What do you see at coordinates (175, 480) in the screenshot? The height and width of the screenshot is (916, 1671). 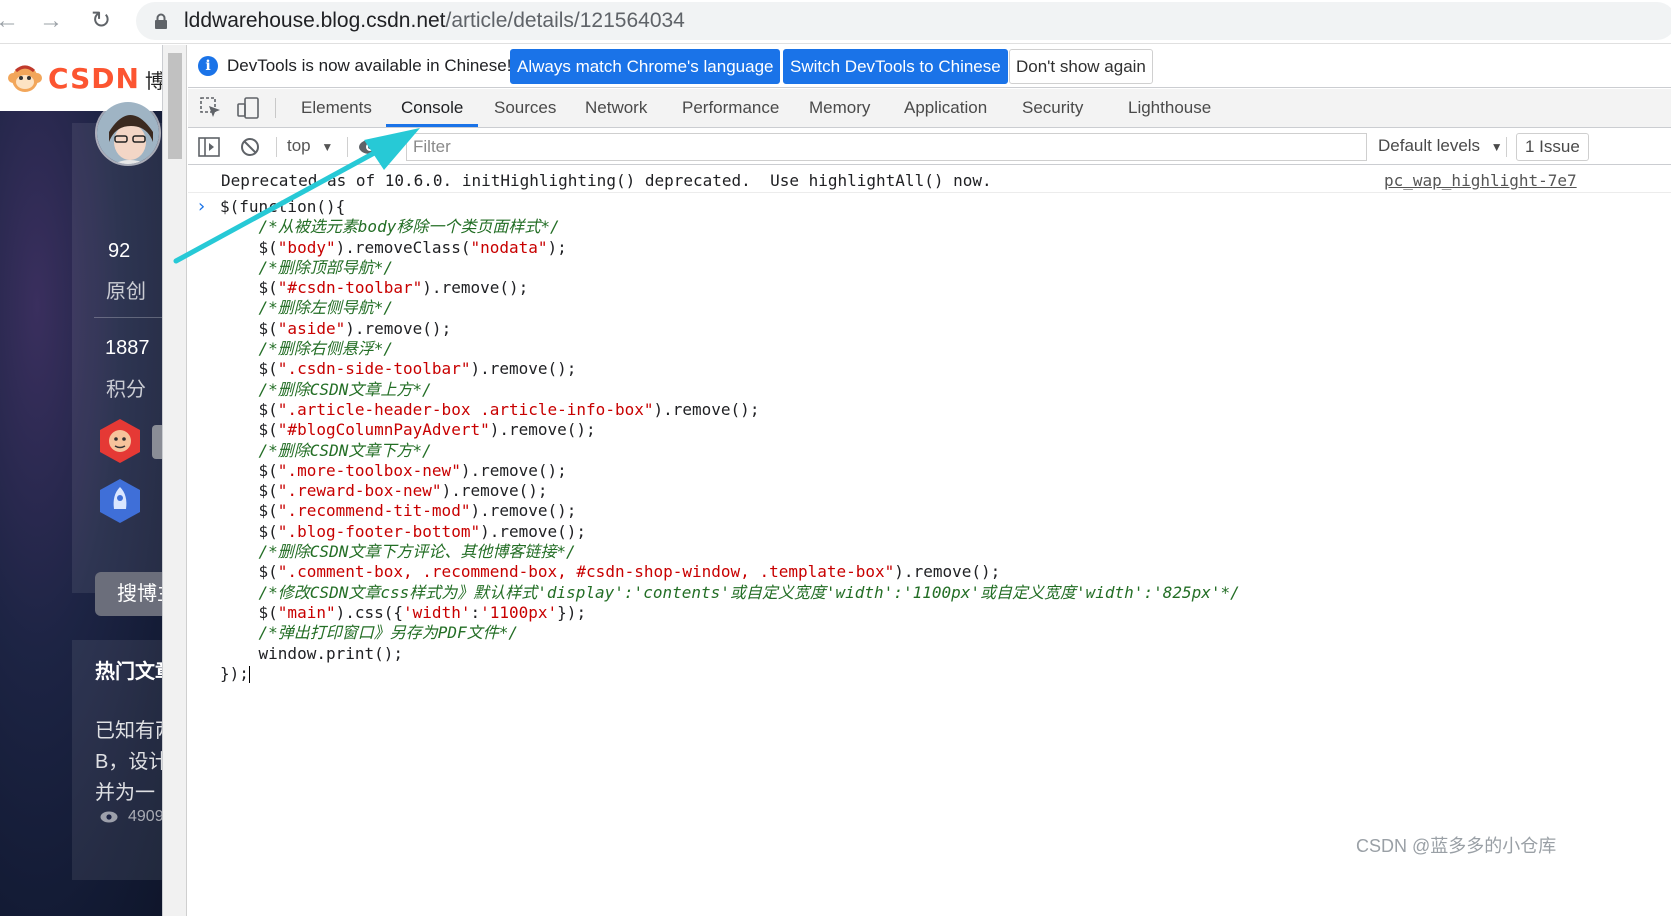 I see `page-scrollbar` at bounding box center [175, 480].